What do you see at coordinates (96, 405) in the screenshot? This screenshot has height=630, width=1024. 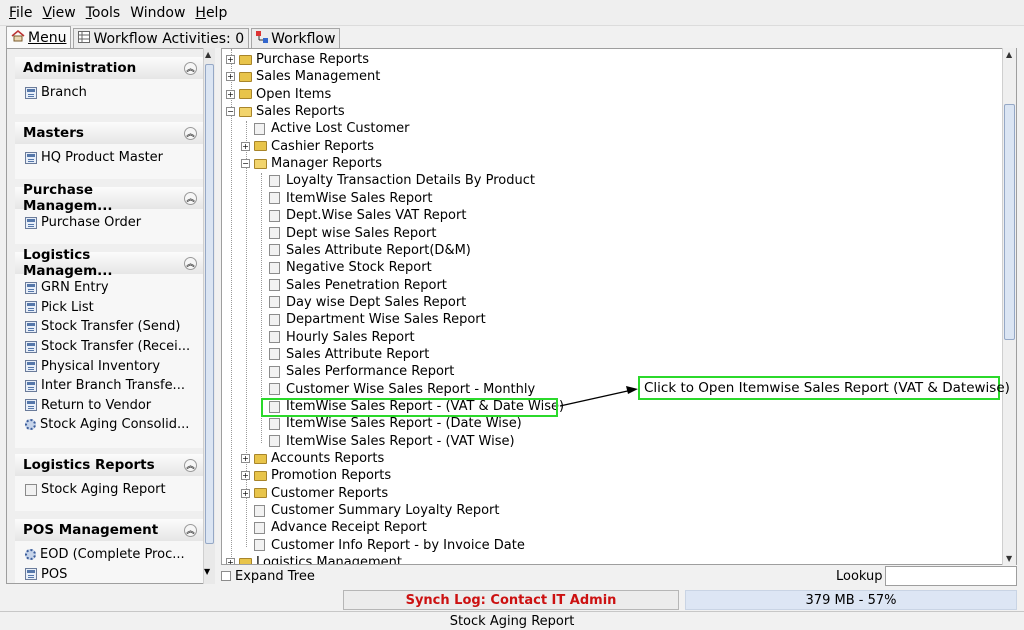 I see `sidebar-item-label: Return to Vendor` at bounding box center [96, 405].